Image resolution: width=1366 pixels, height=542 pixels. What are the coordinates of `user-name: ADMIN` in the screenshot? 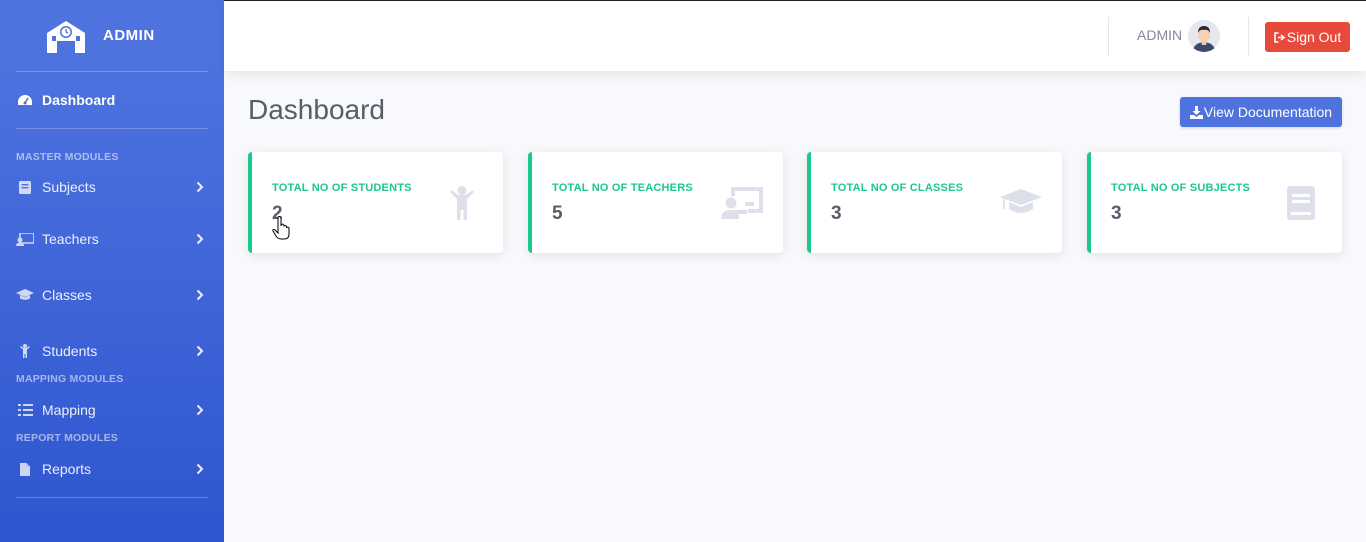 It's located at (1159, 35).